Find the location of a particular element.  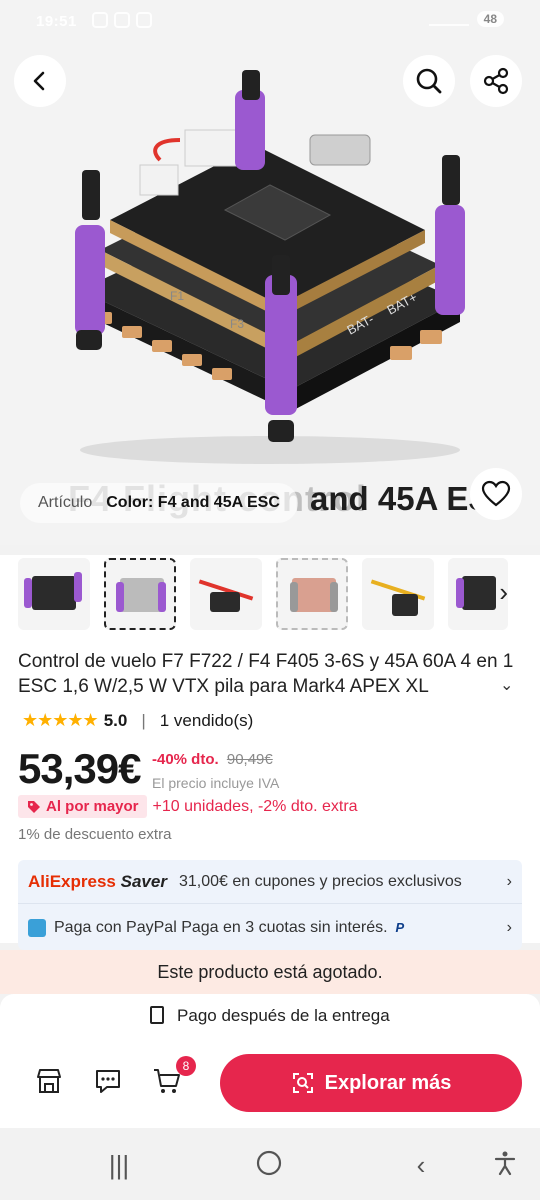

cod-text: Pago después de la entrega is located at coordinates (283, 1015).